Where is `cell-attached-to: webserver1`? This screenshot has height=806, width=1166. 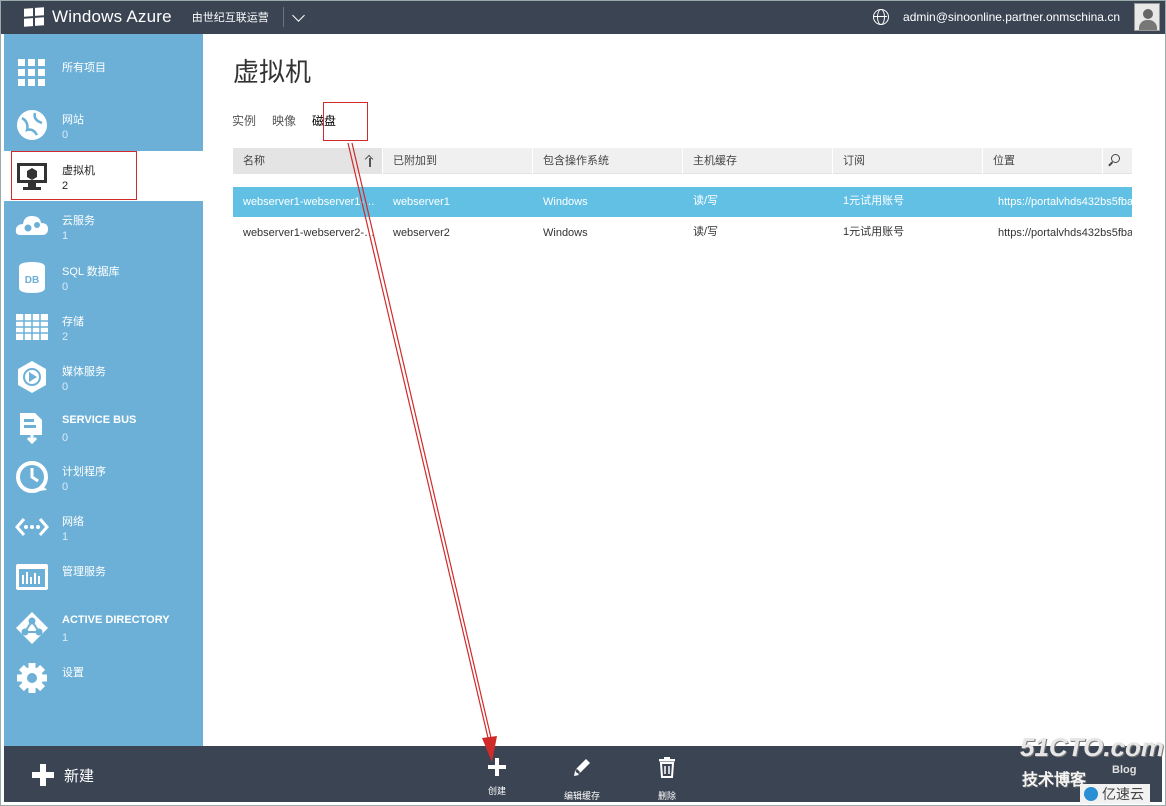
cell-attached-to: webserver1 is located at coordinates (421, 202).